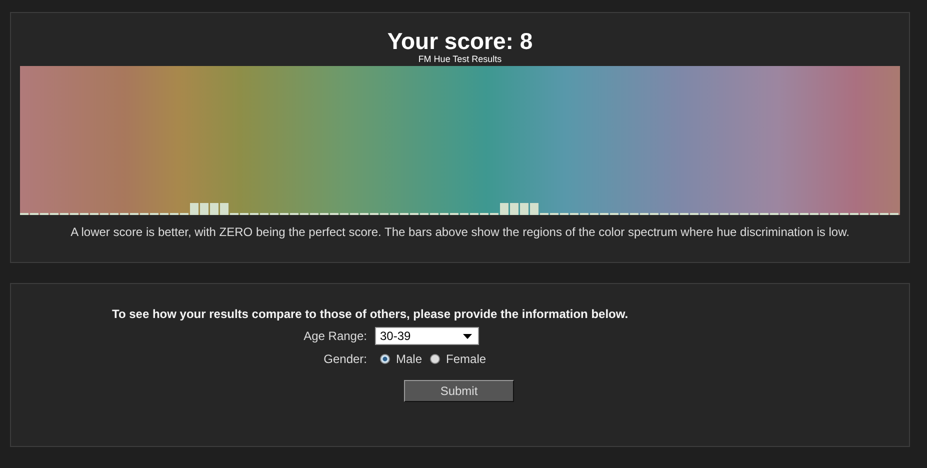 Image resolution: width=927 pixels, height=468 pixels. I want to click on form-intro: To see how your results compare to those of others, please provide the information below., so click(371, 314).